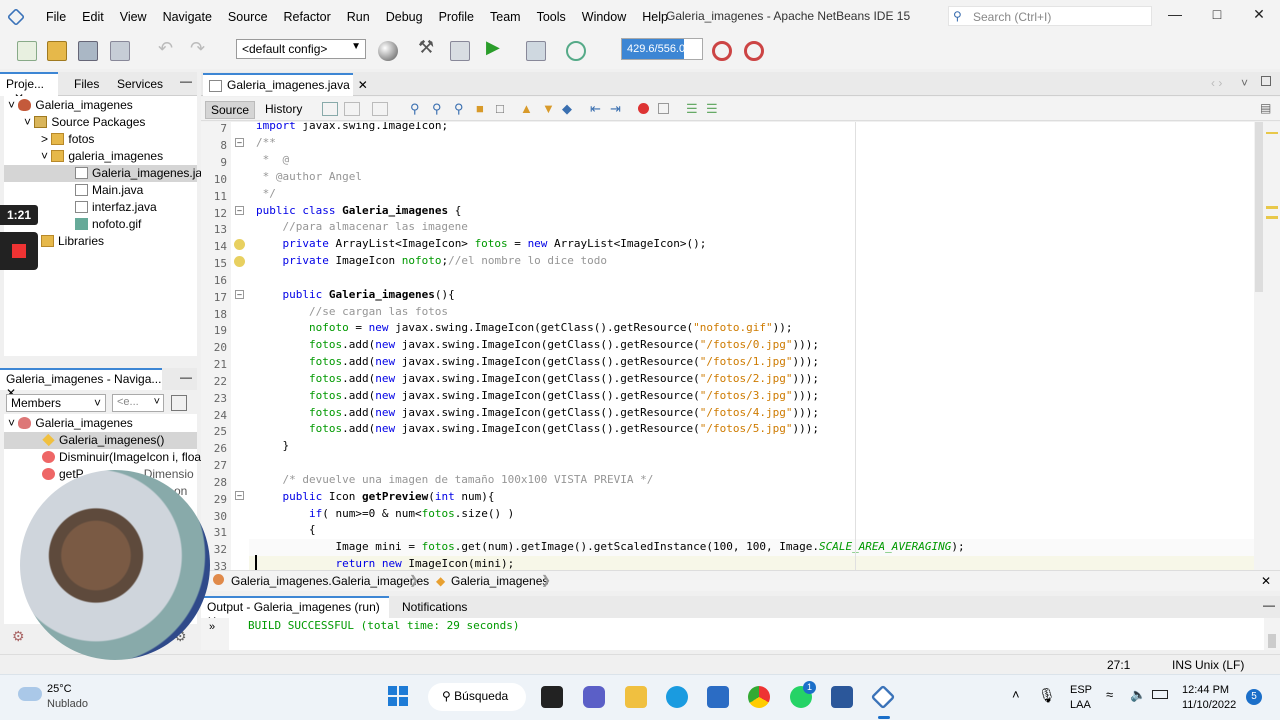 The height and width of the screenshot is (720, 1280). I want to click on toggle-highlight-icon: ■, so click(480, 108).